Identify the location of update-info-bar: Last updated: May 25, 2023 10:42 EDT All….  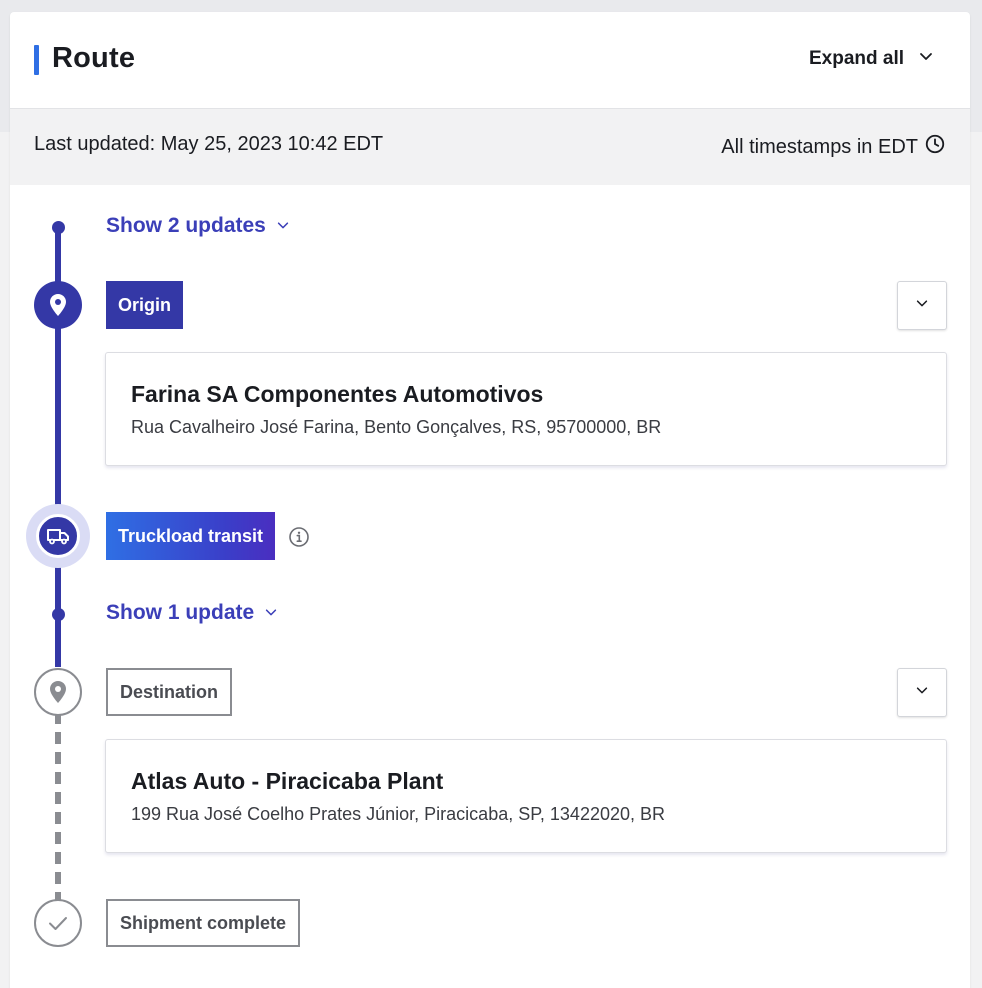
(490, 147).